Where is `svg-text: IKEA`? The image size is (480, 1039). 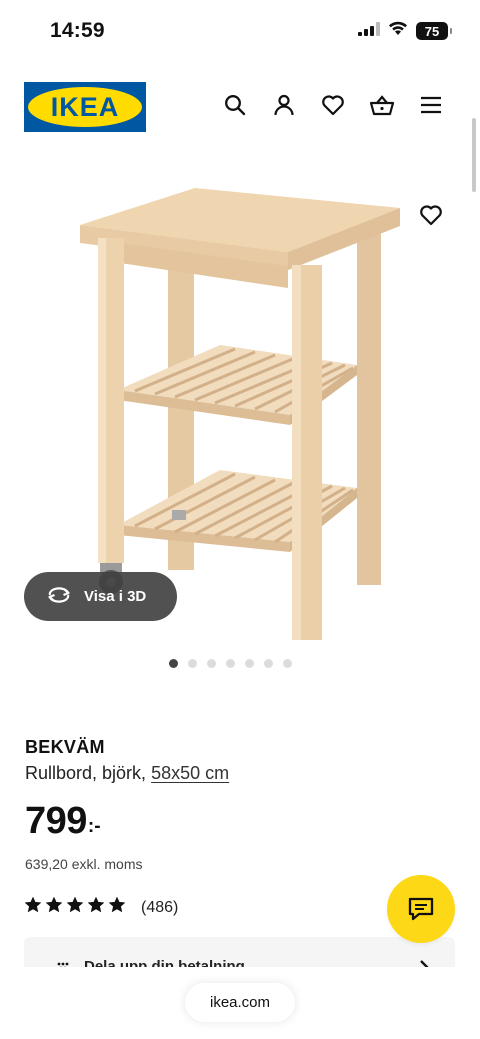 svg-text: IKEA is located at coordinates (85, 107).